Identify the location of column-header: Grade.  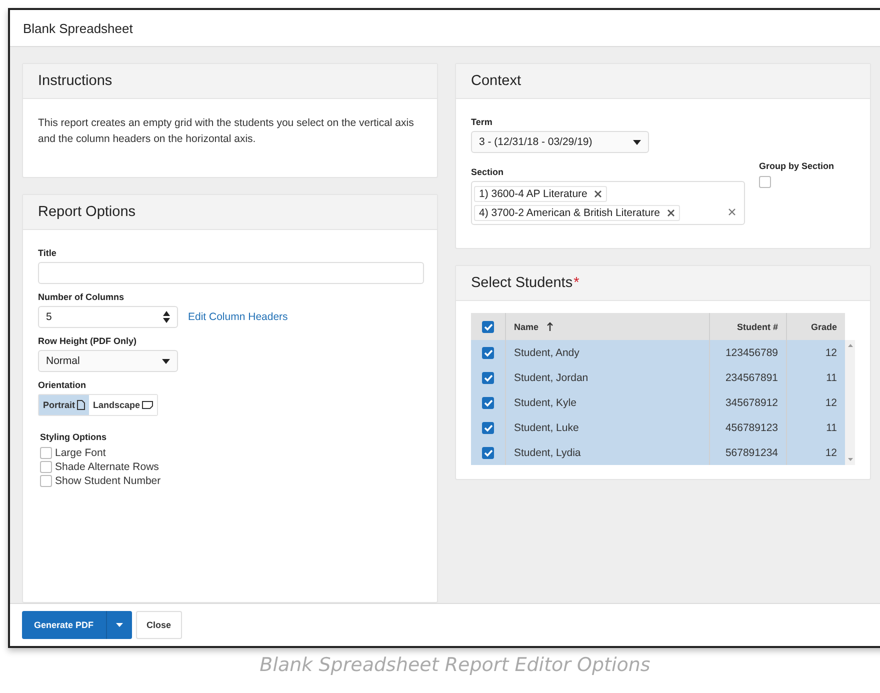
(823, 327).